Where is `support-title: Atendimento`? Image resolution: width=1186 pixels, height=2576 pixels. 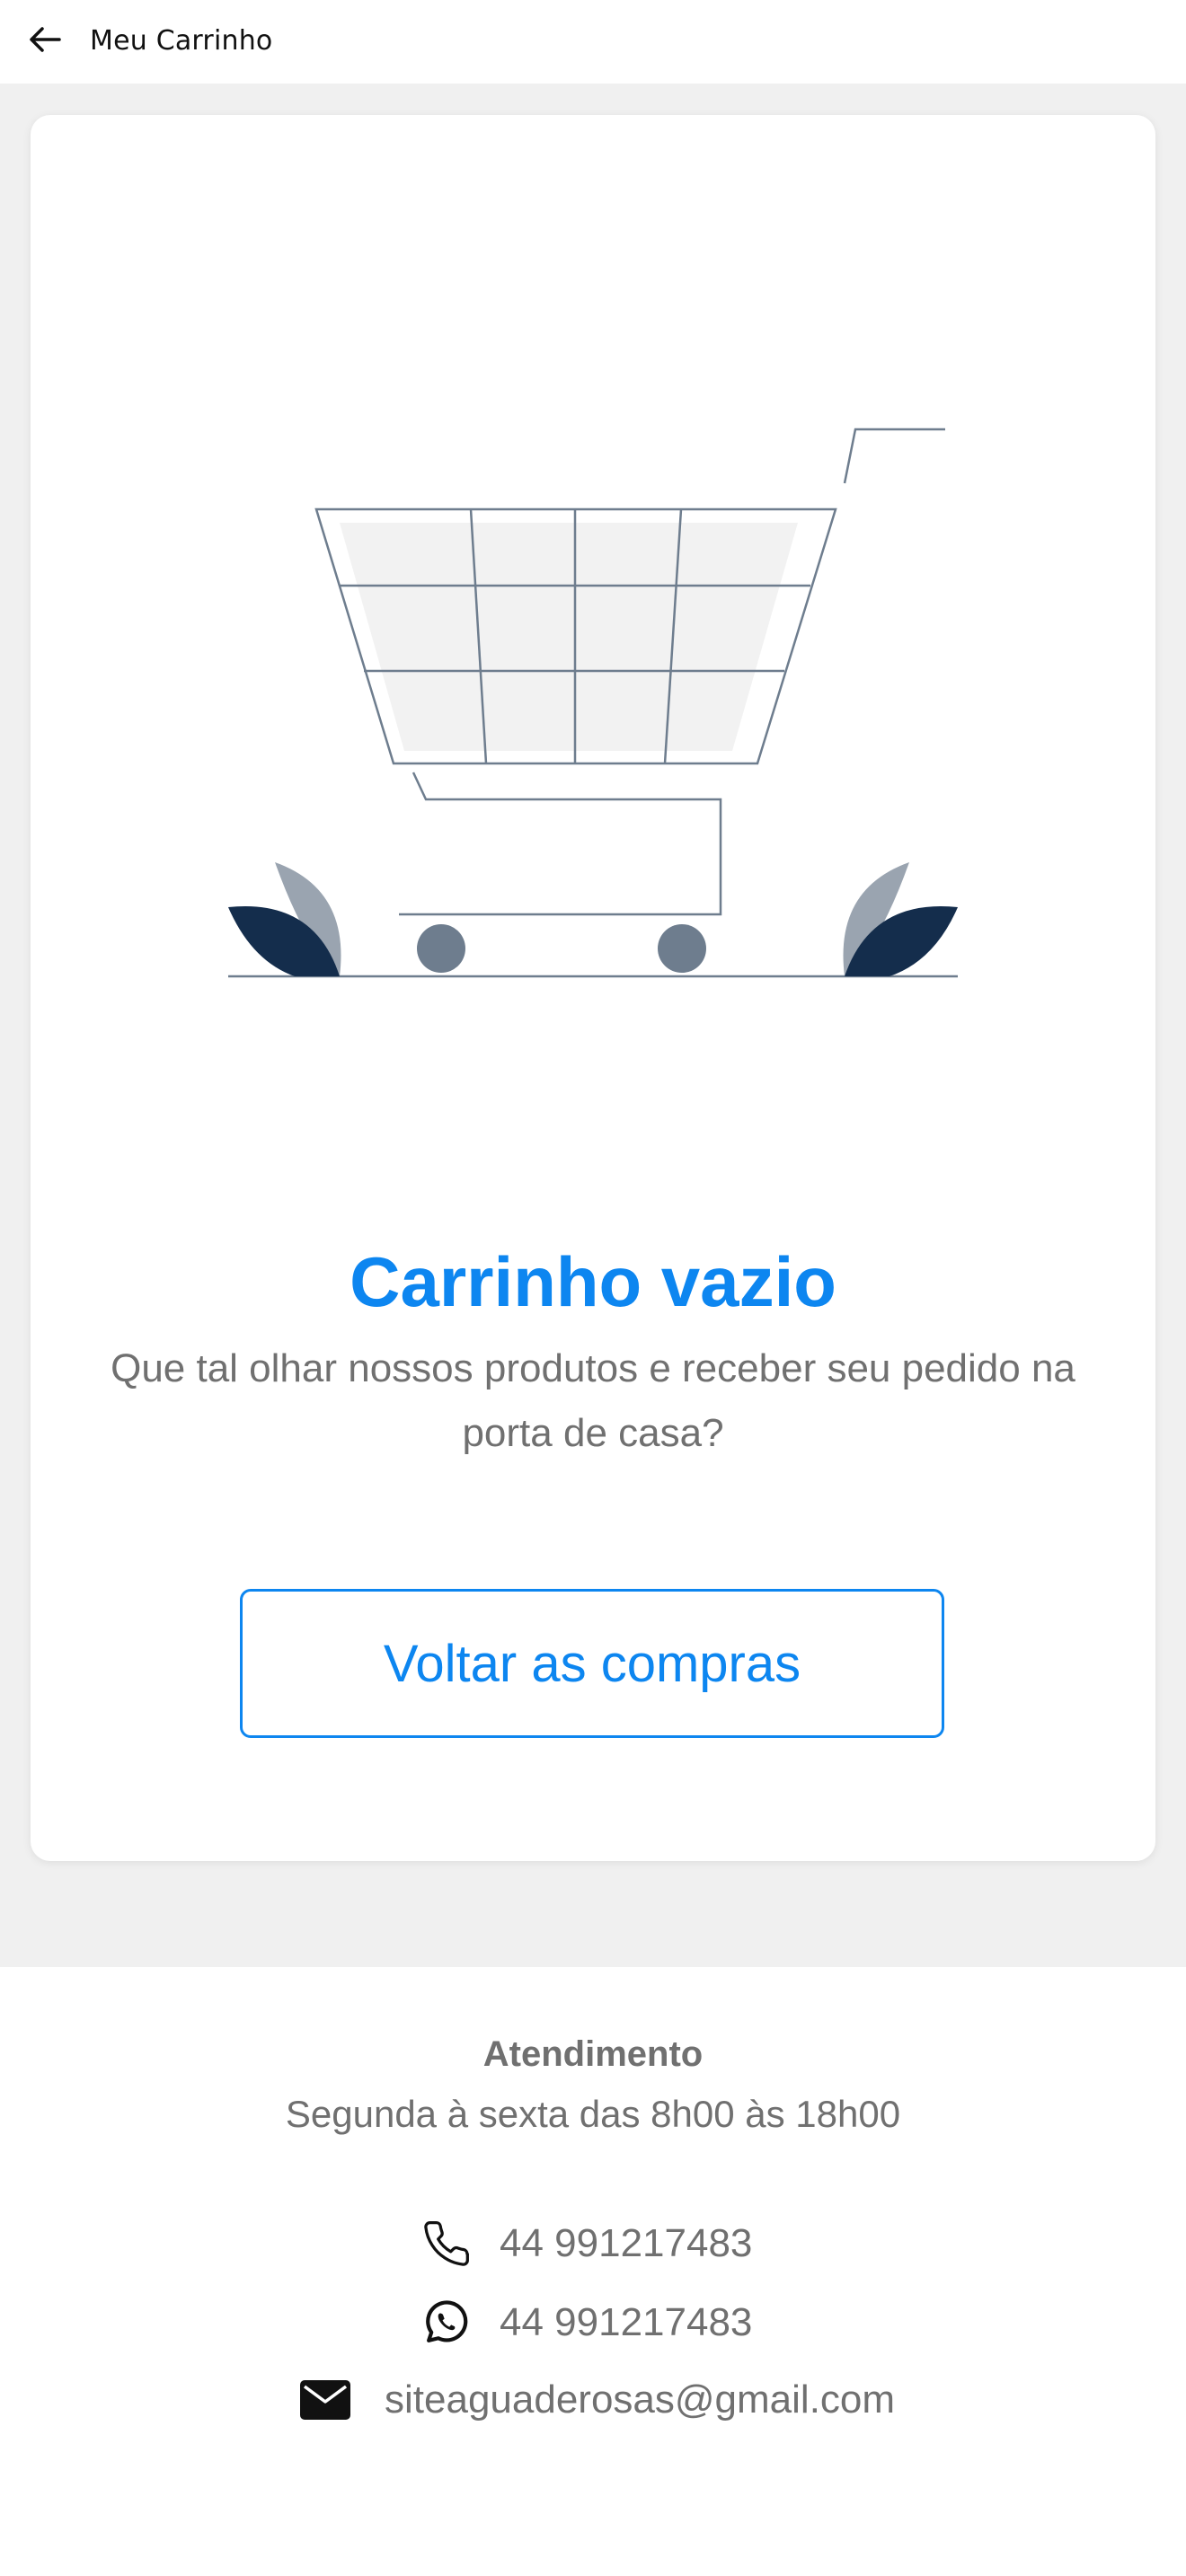 support-title: Atendimento is located at coordinates (593, 2054).